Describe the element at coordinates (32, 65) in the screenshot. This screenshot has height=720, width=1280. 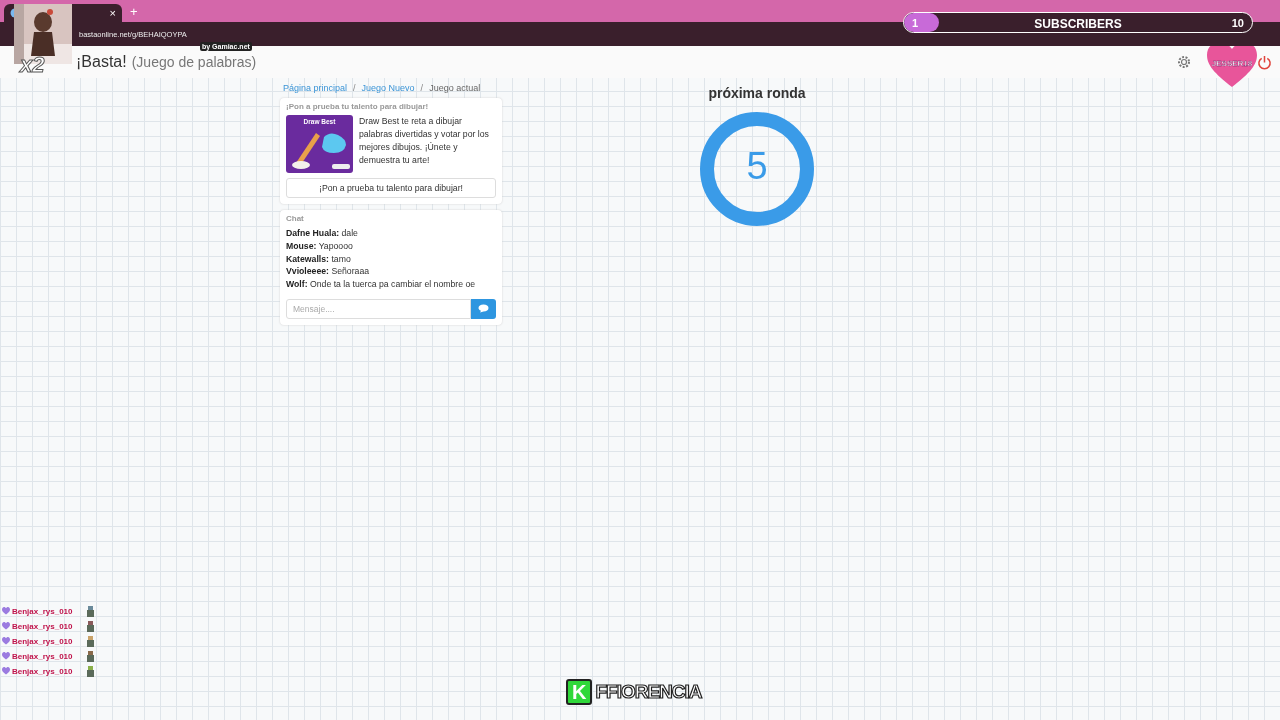
I see `multiplier-text: x2` at that location.